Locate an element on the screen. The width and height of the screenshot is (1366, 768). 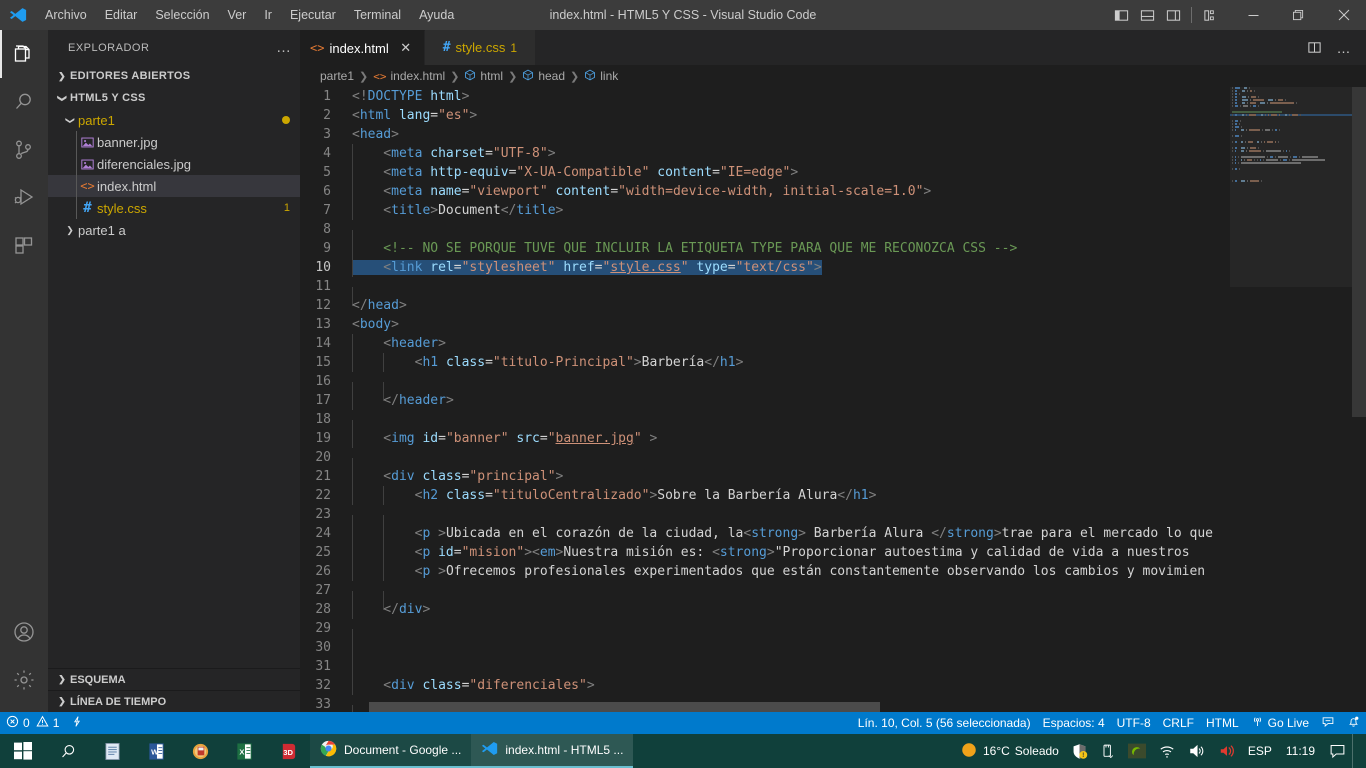
status-feedback is located at coordinates (1328, 723).